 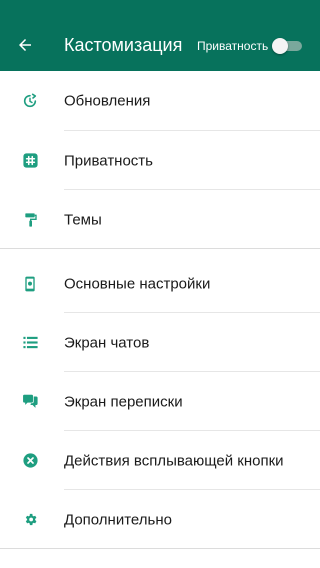 What do you see at coordinates (160, 100) in the screenshot?
I see `menu-item-updates: Обновления` at bounding box center [160, 100].